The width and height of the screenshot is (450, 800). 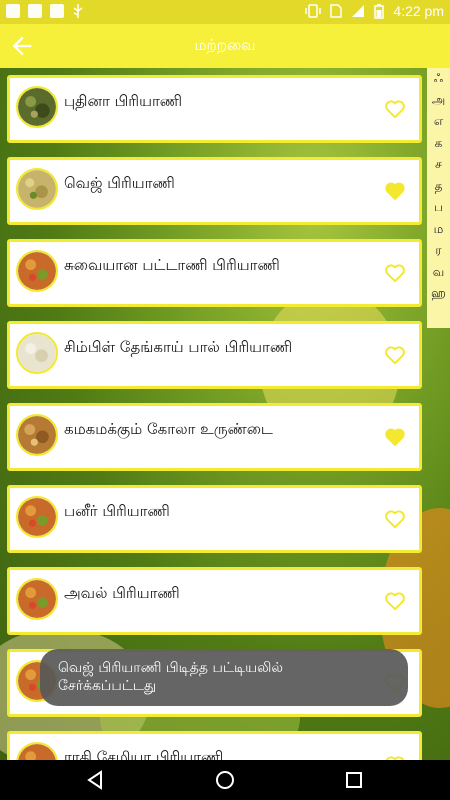 What do you see at coordinates (107, 686) in the screenshot?
I see `toast-line-2: சேர்க்கப்பட்டது` at bounding box center [107, 686].